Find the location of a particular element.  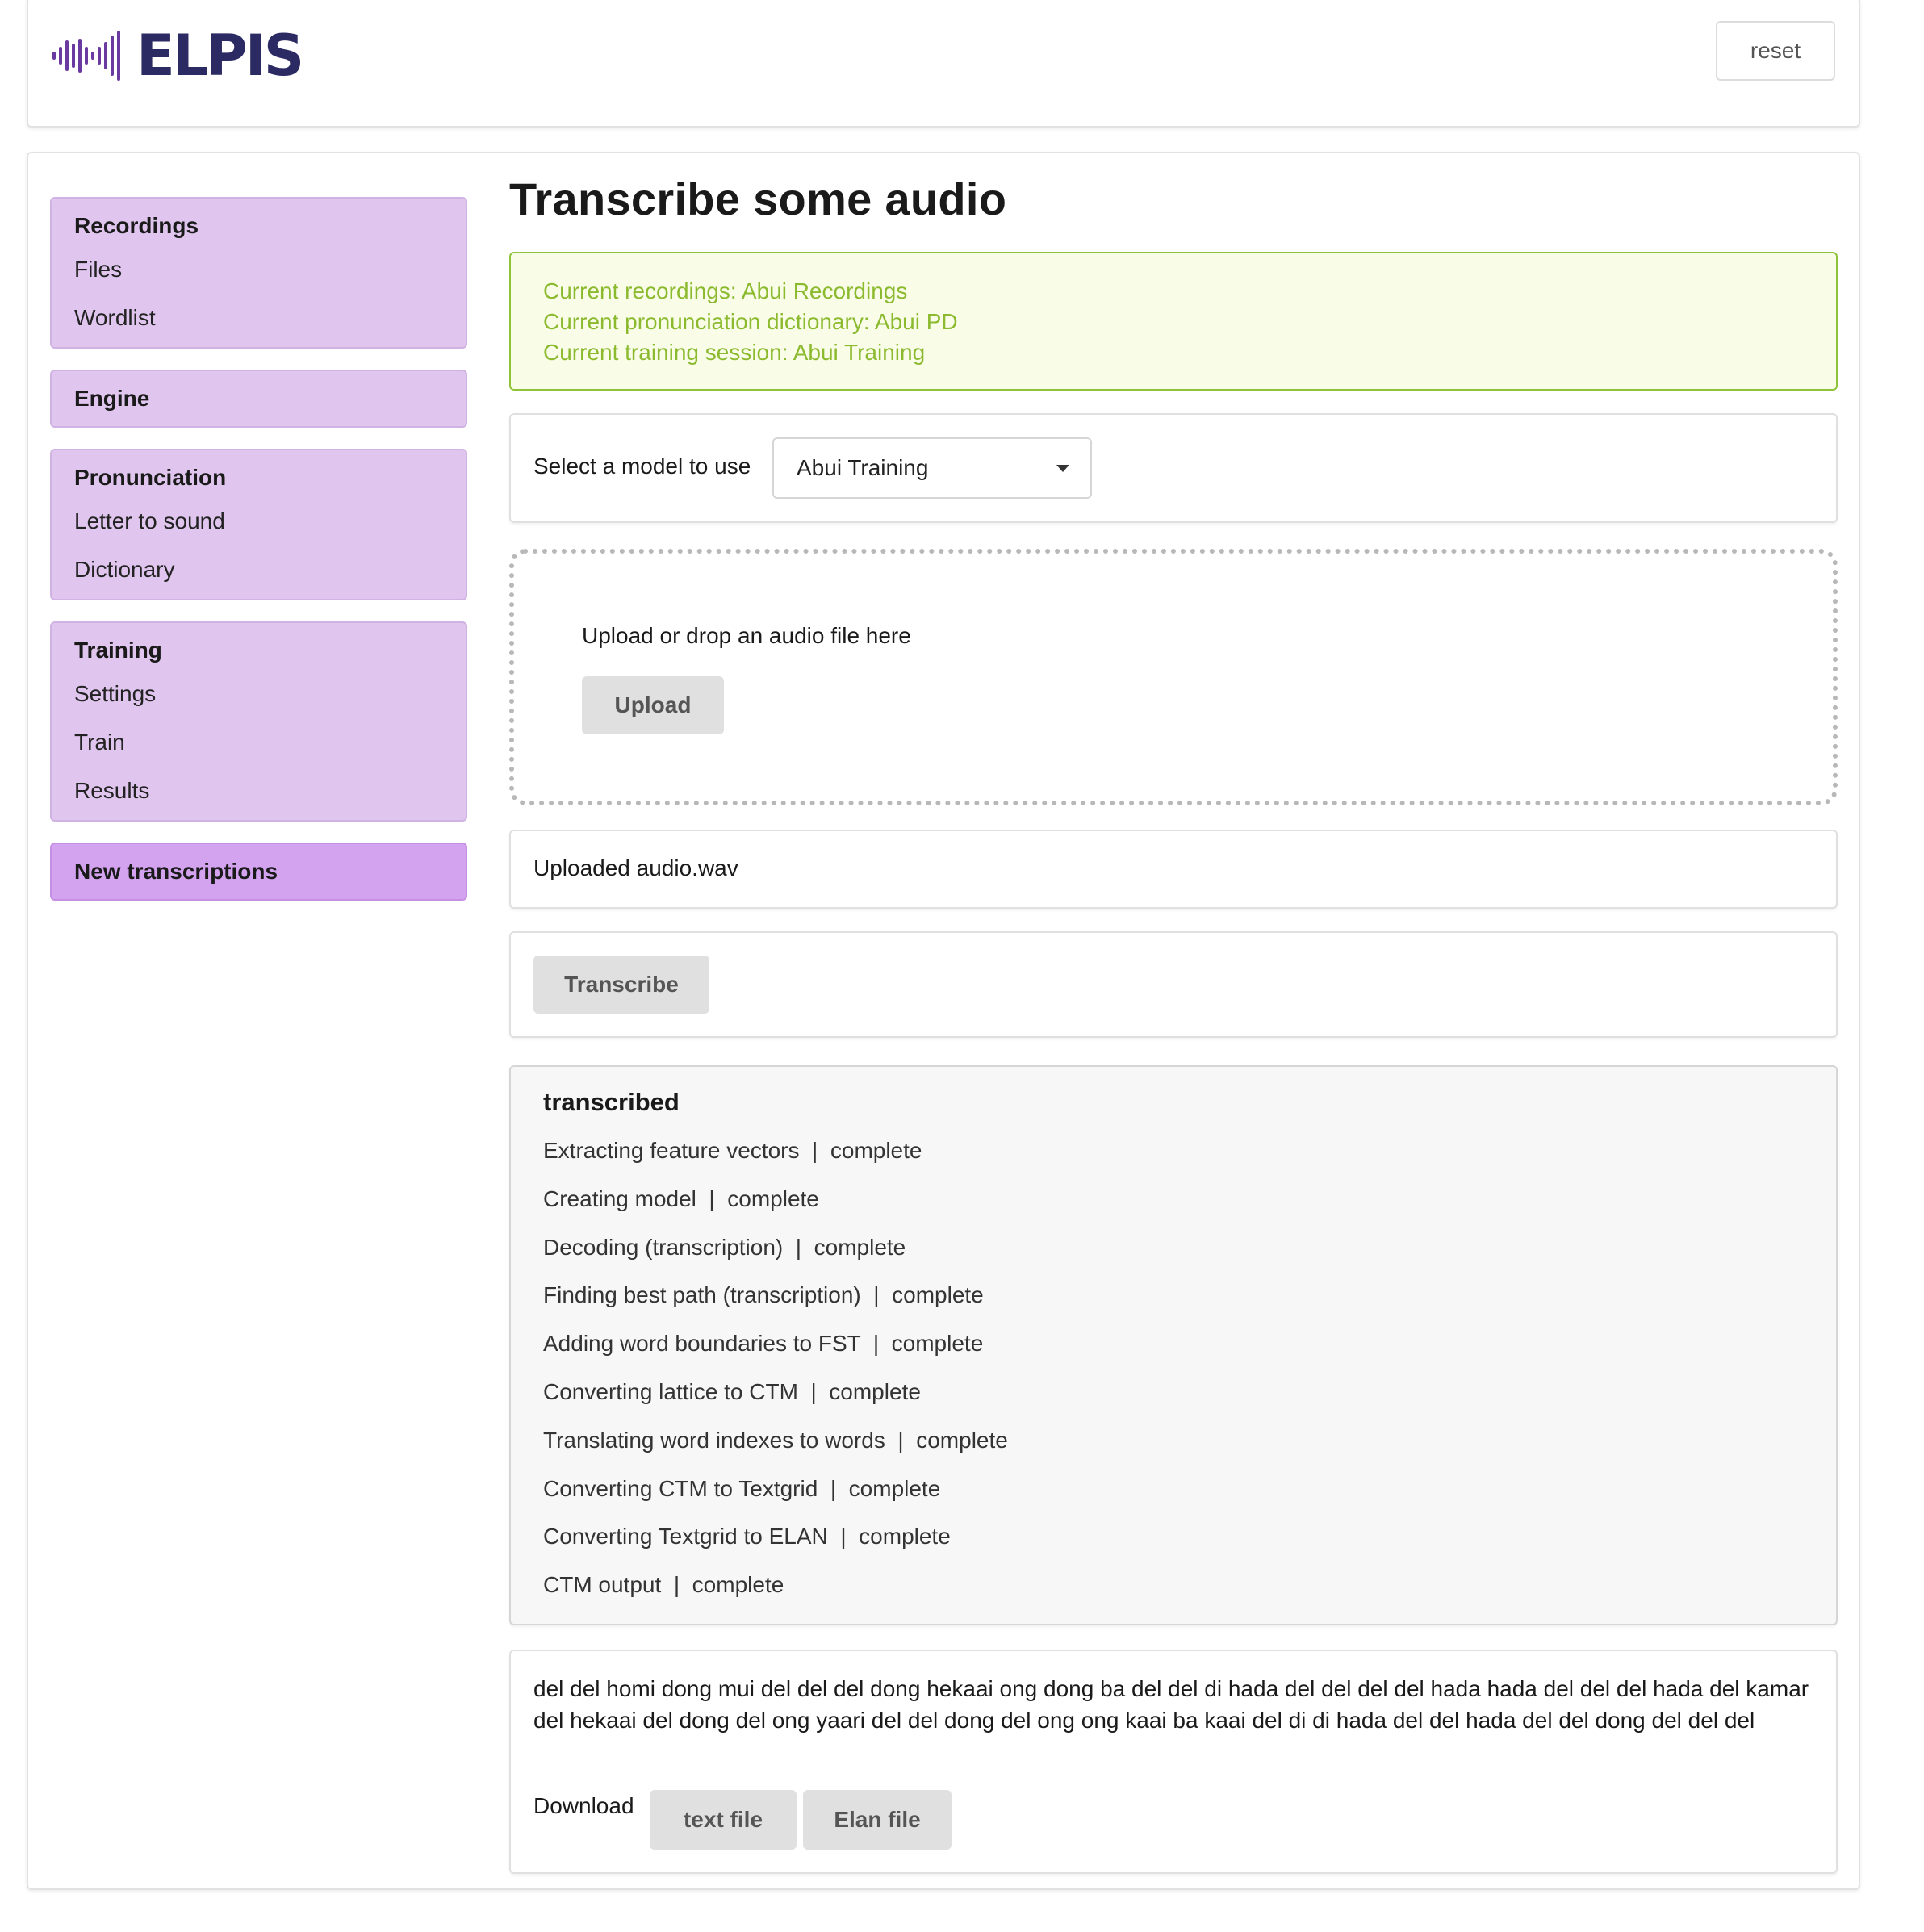

nav-group-new-transcriptions: New transcriptions is located at coordinates (258, 872).